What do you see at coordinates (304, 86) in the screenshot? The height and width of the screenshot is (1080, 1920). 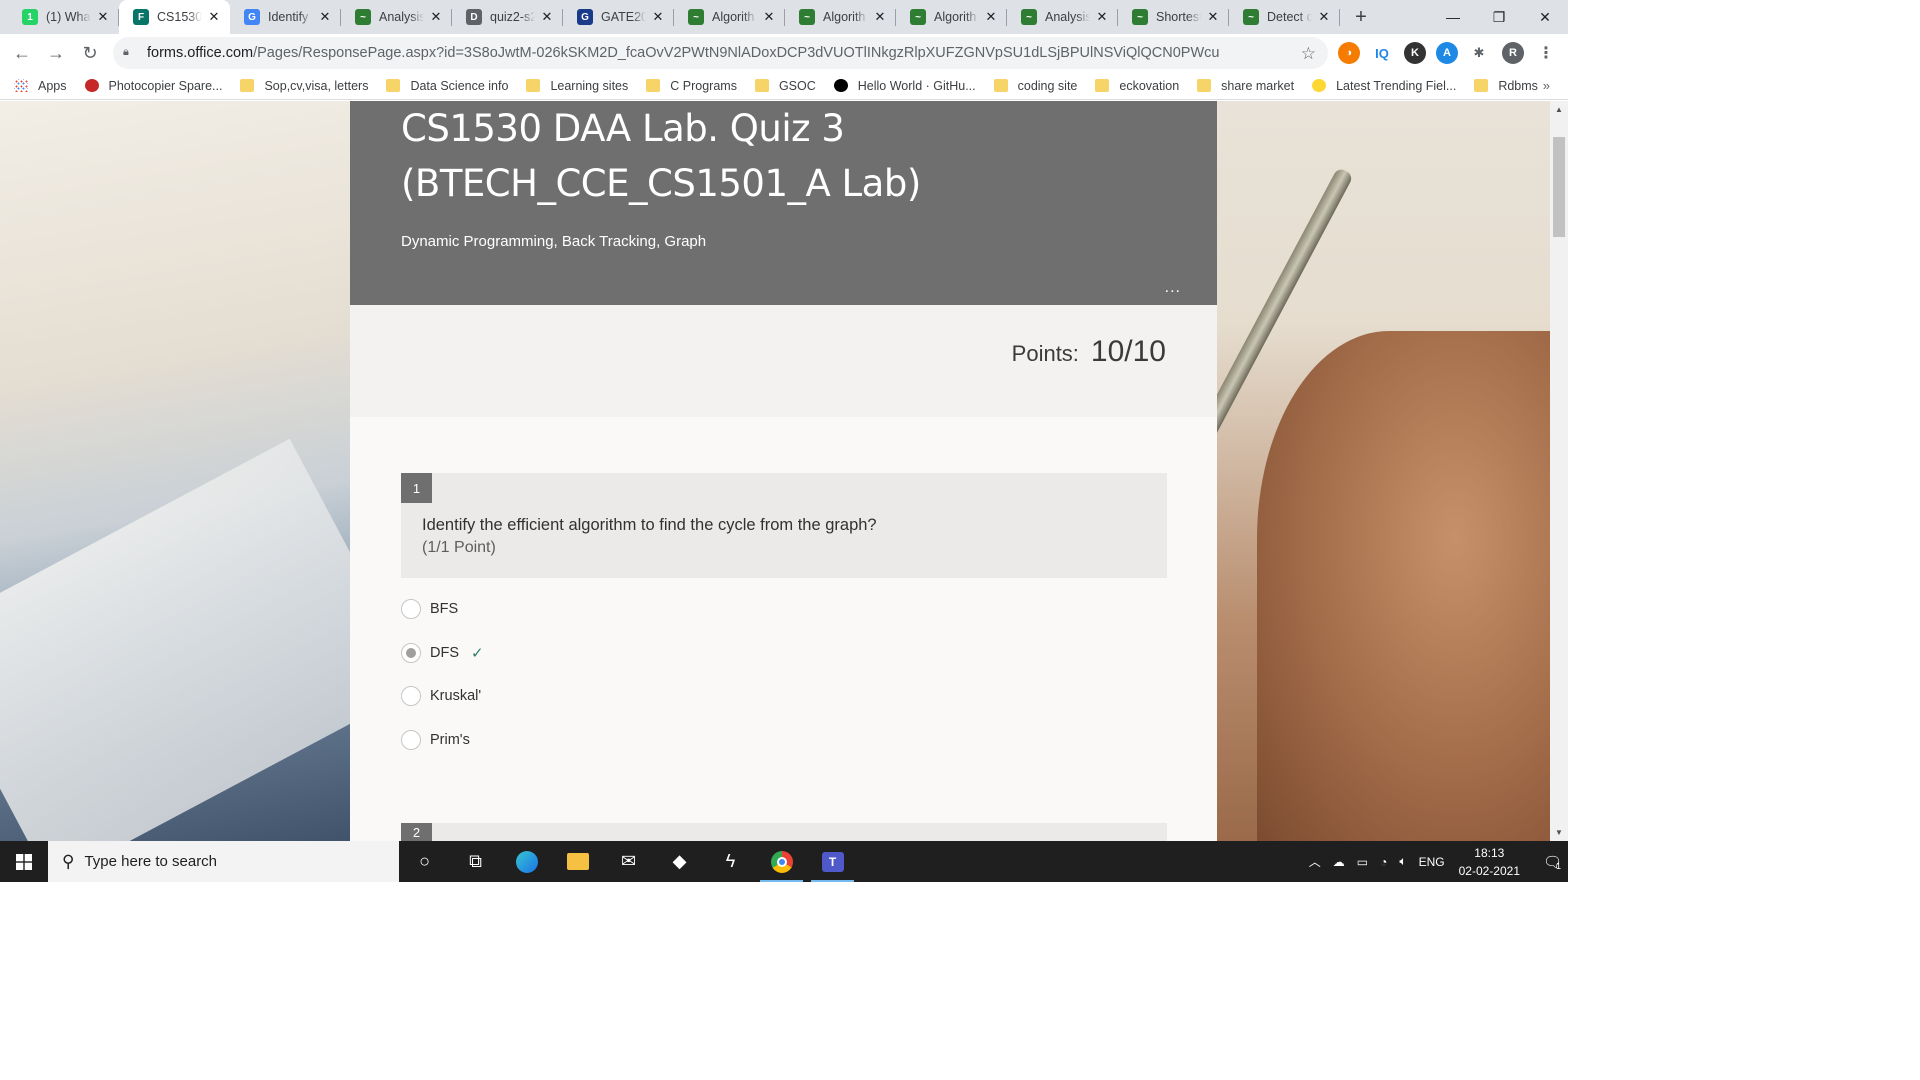 I see `bookmark-item: Sop,cv,visa, letters` at bounding box center [304, 86].